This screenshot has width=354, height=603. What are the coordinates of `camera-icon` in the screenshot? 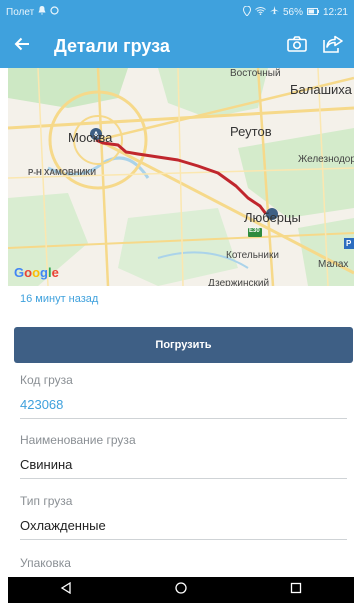 It's located at (297, 46).